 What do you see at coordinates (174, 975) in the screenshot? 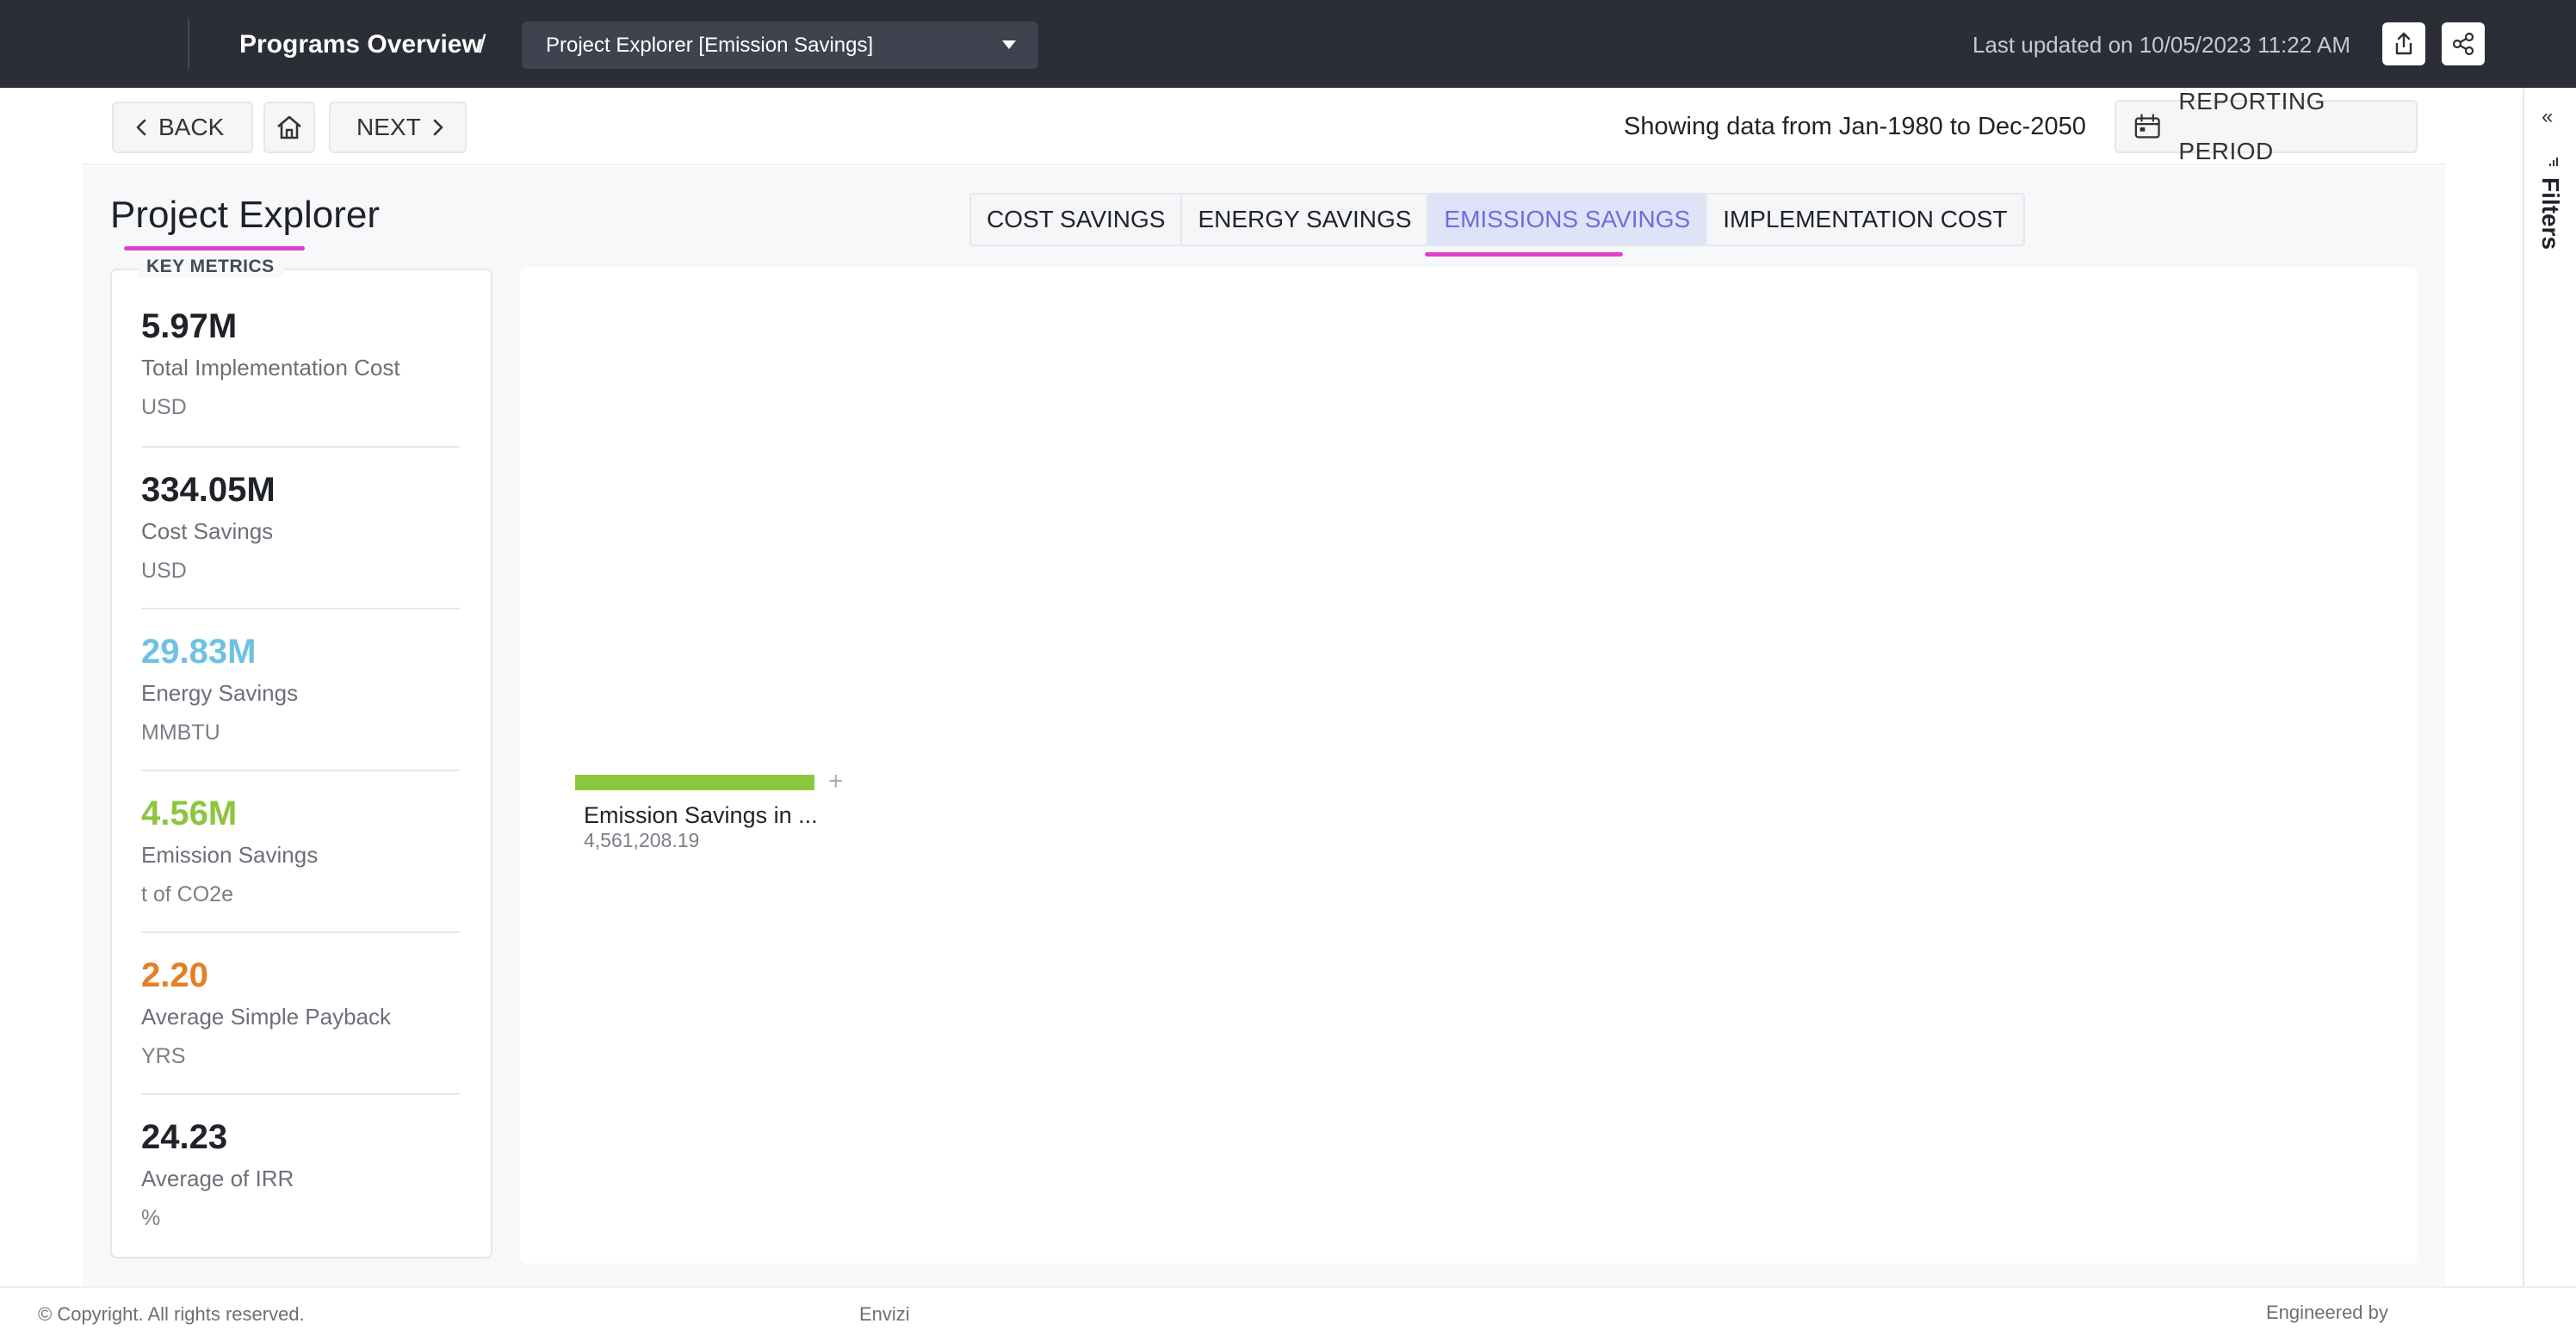
I see `metric-value: 2.20` at bounding box center [174, 975].